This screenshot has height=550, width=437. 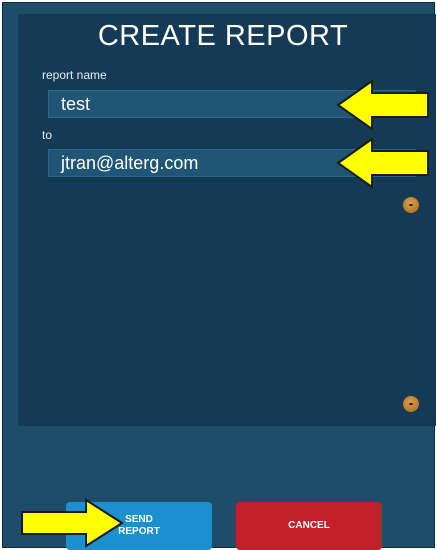 What do you see at coordinates (223, 36) in the screenshot?
I see `dialog-title: CREATE REPORT` at bounding box center [223, 36].